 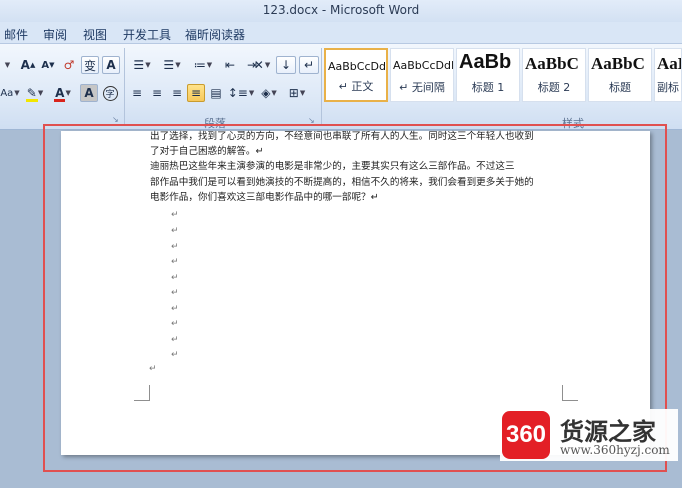 I want to click on grow-font-button: A ▲, so click(x=28, y=65).